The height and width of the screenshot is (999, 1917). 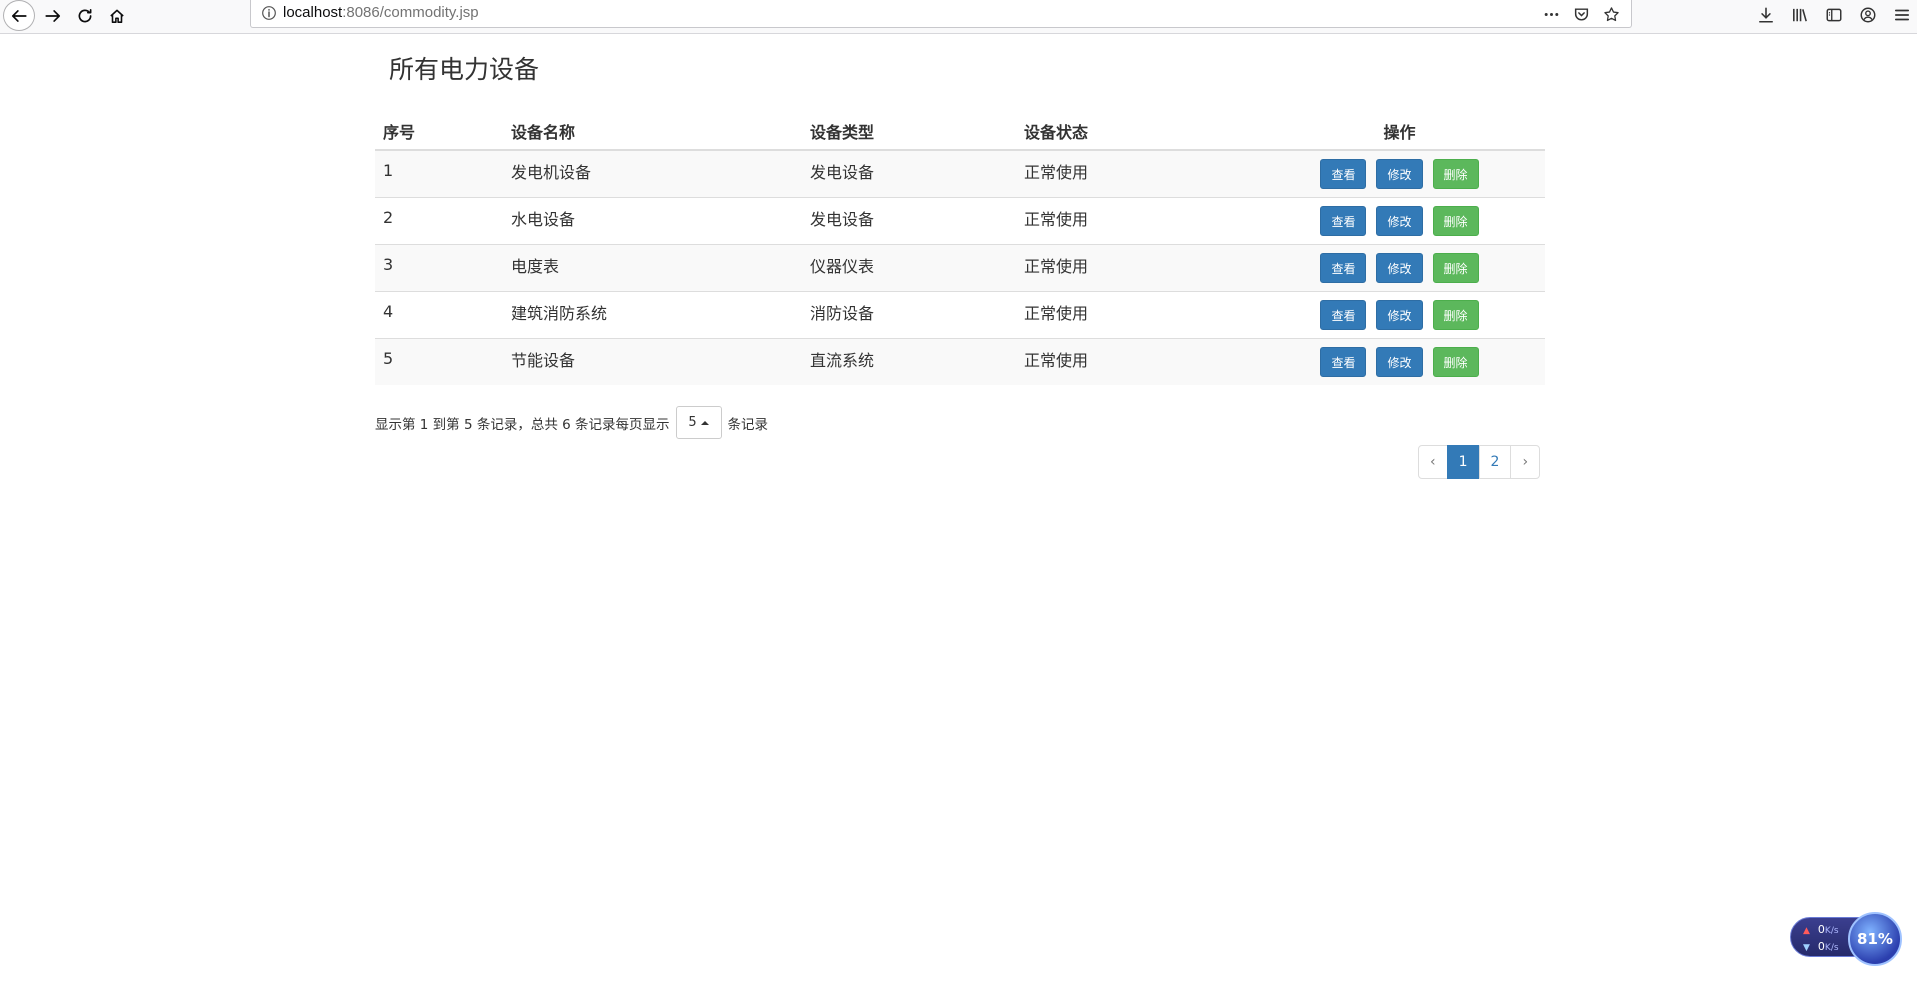 What do you see at coordinates (842, 360) in the screenshot?
I see `cell-type-text: 直流系统` at bounding box center [842, 360].